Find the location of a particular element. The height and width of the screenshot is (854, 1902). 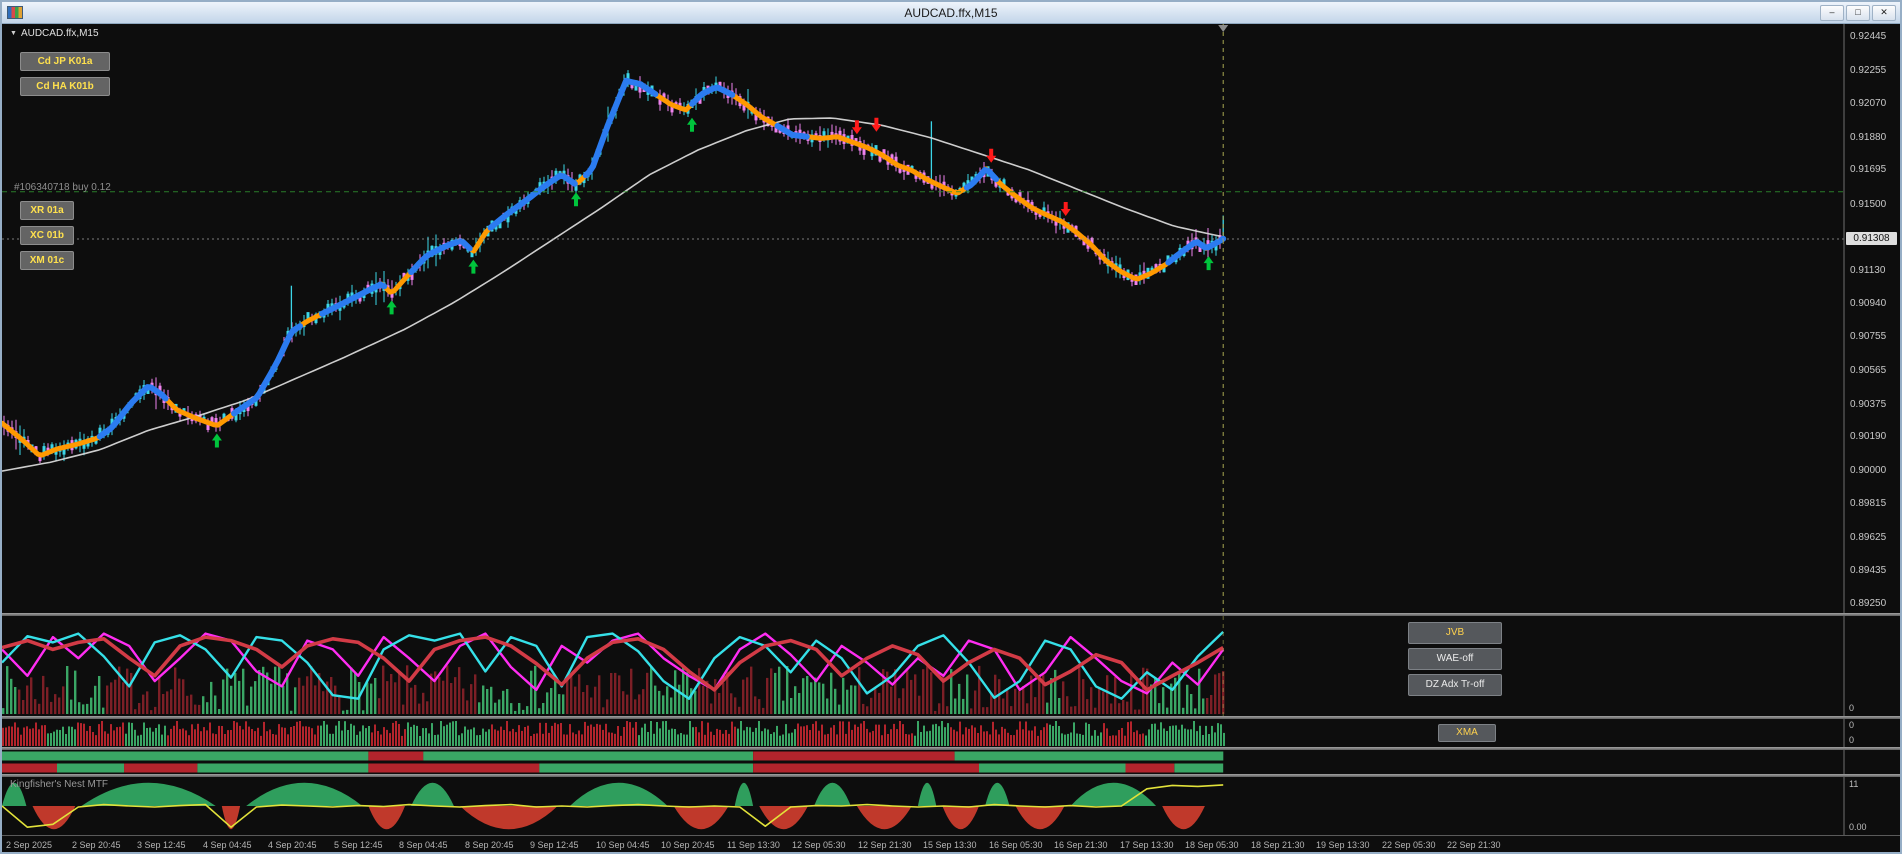

time-axis-label: 3 Sep 12:45 is located at coordinates (161, 845).